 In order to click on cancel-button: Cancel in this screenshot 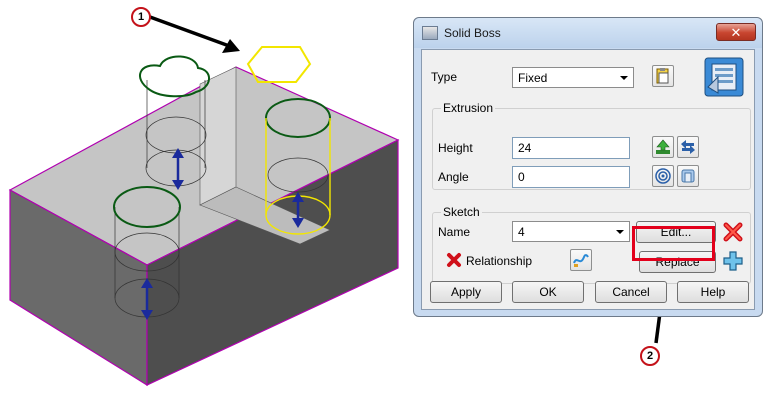, I will do `click(631, 292)`.